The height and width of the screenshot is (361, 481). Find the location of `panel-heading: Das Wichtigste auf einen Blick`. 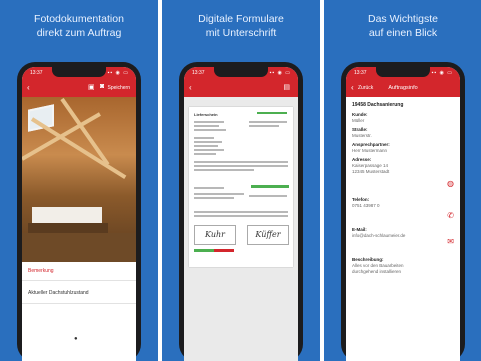

panel-heading: Das Wichtigste auf einen Blick is located at coordinates (402, 26).